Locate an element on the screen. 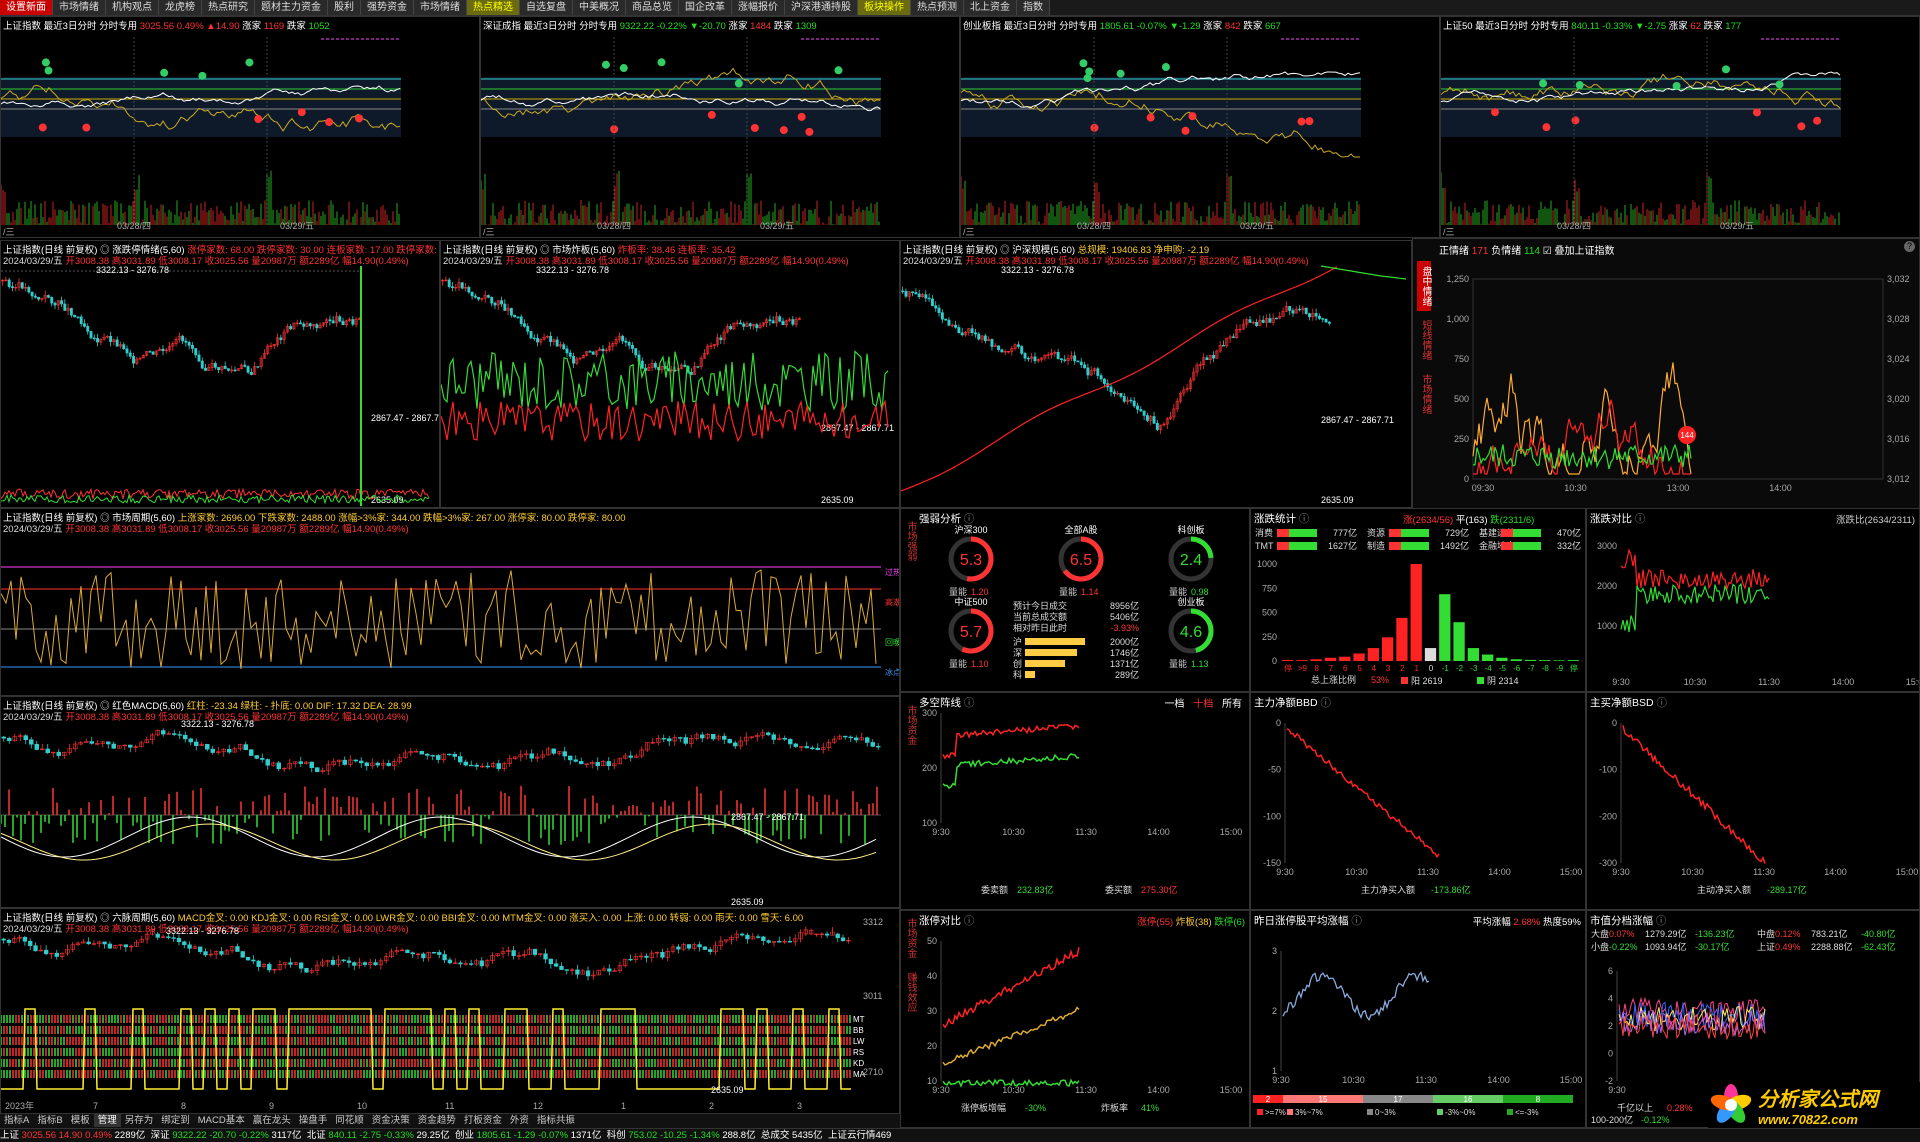 This screenshot has width=1920, height=1142. indicator-tab-2: 模板 is located at coordinates (80, 1120).